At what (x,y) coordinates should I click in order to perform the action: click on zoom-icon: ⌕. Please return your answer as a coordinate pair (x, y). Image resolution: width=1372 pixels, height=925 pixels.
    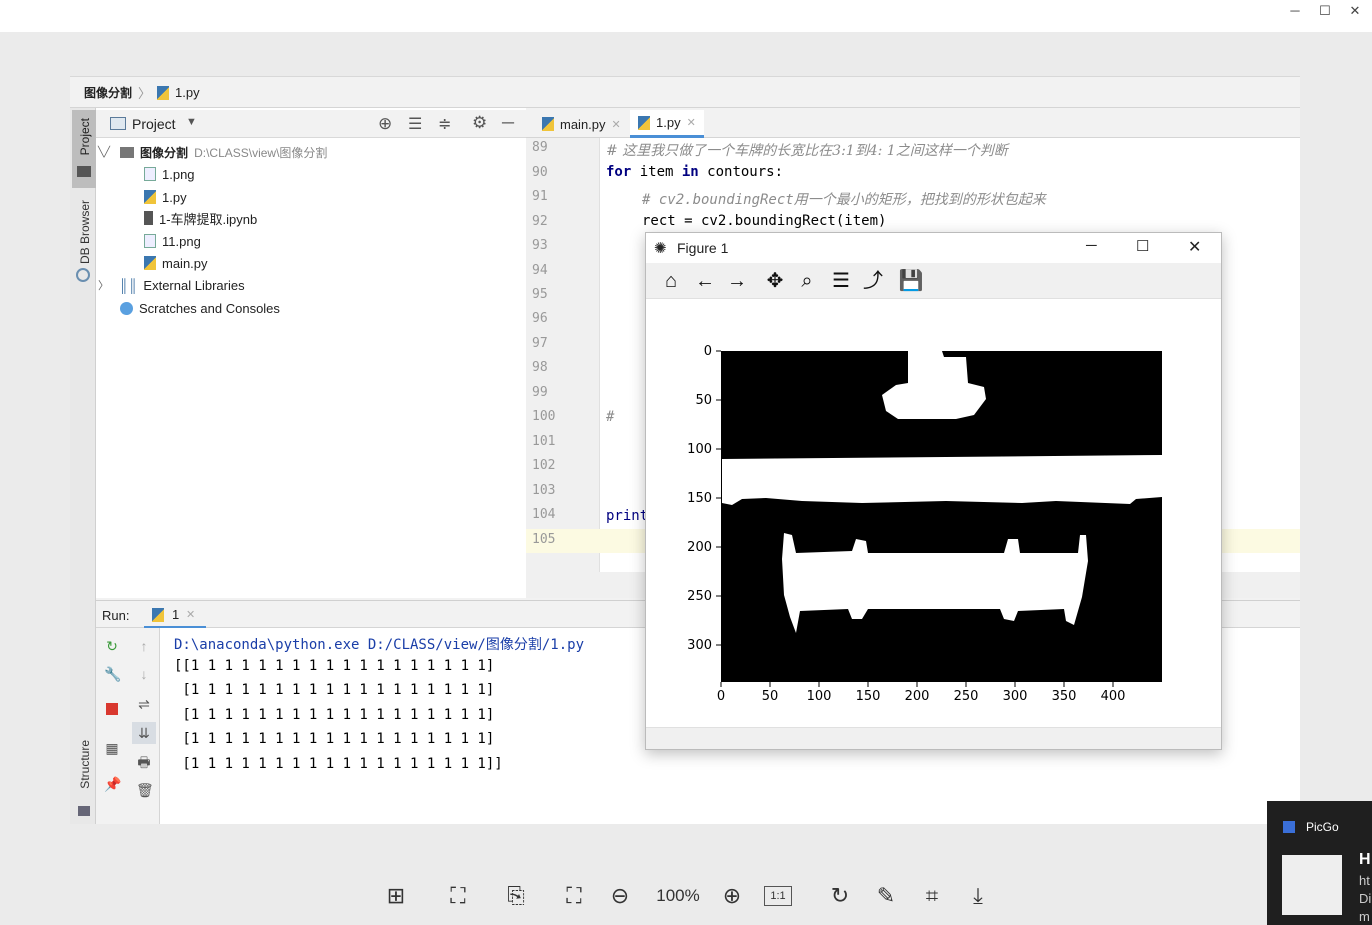
    Looking at the image, I should click on (807, 281).